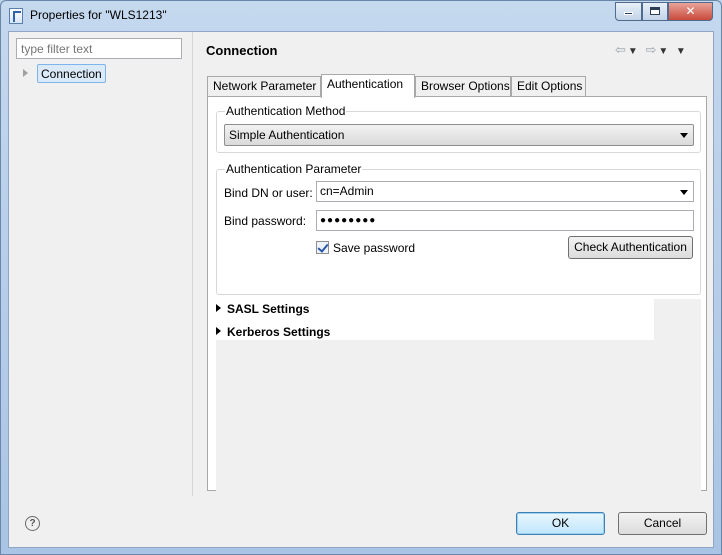  Describe the element at coordinates (361, 16) in the screenshot. I see `title-bar: Properties for "WLS1213" ✕` at that location.